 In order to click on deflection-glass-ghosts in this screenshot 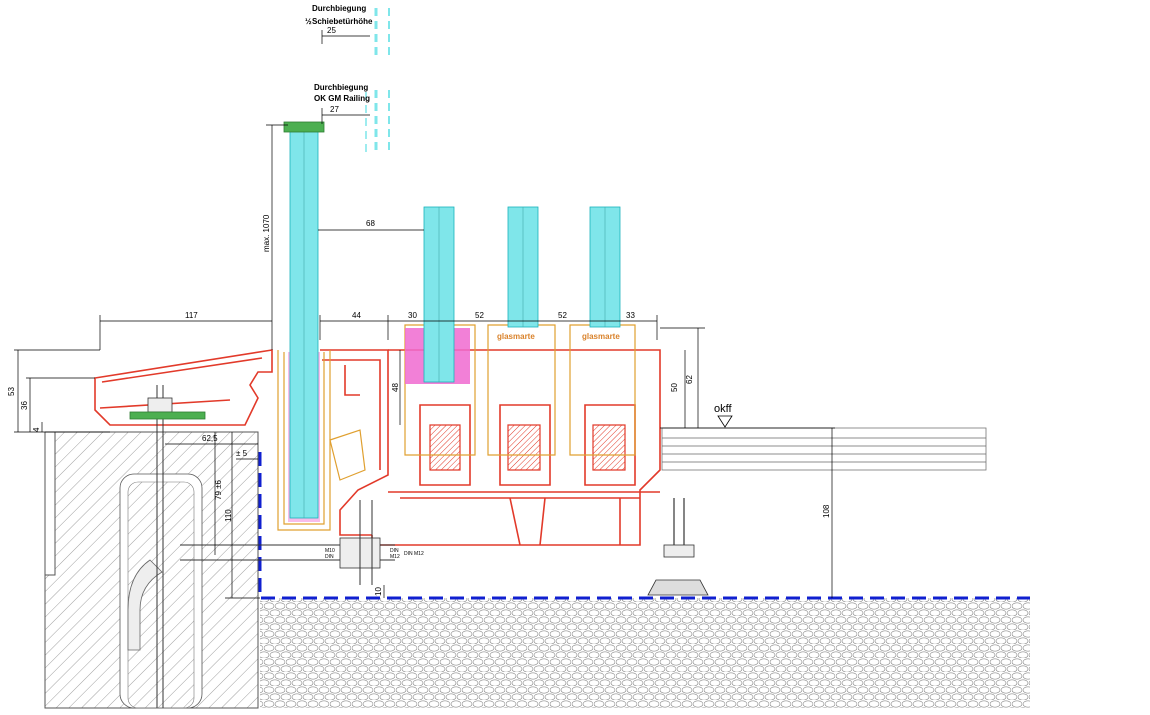, I will do `click(377, 81)`.